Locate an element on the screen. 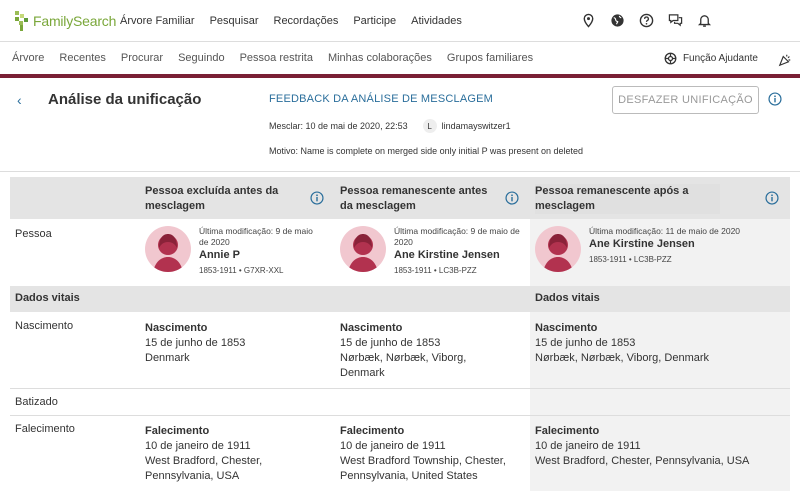 The image size is (800, 491). subnav-tree: Árvore is located at coordinates (28, 58).